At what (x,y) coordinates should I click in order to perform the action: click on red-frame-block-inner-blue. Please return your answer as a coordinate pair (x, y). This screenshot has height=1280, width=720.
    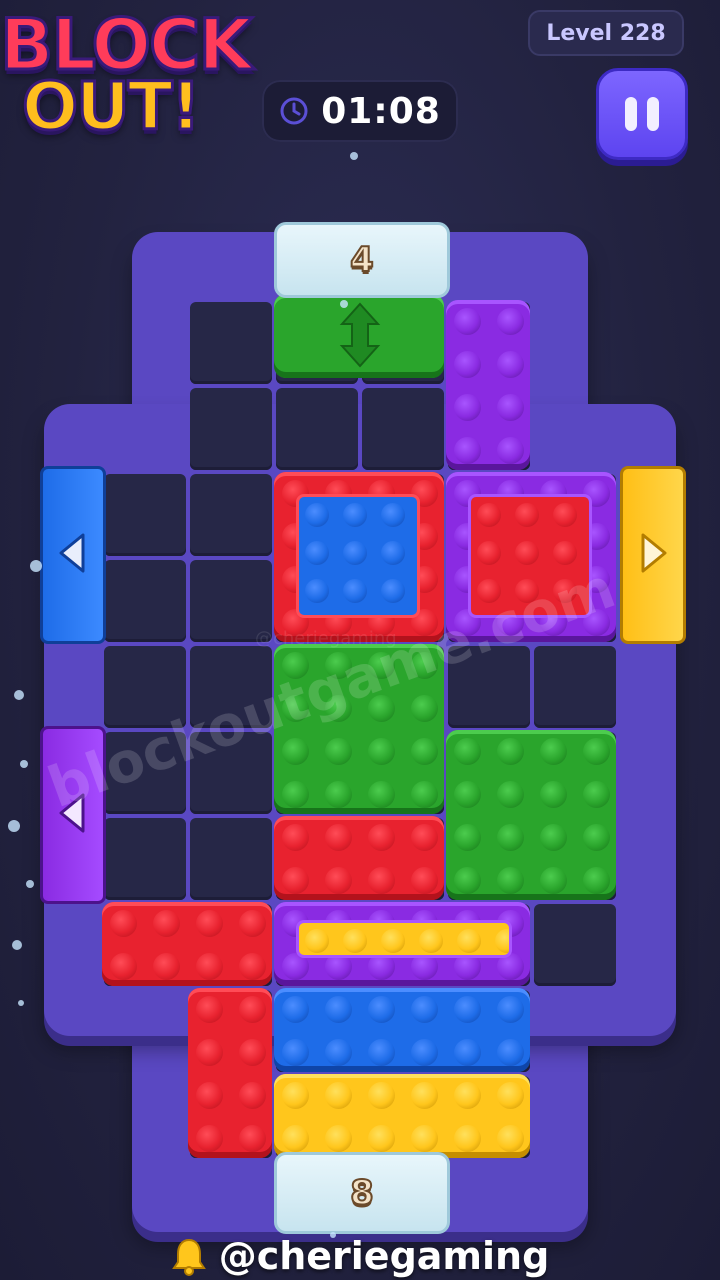
    Looking at the image, I should click on (358, 556).